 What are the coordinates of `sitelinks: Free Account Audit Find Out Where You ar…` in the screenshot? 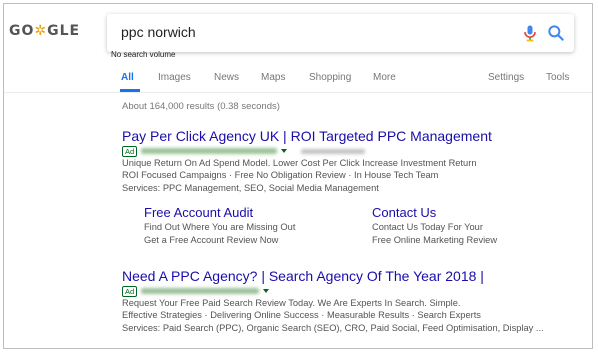 It's located at (364, 229).